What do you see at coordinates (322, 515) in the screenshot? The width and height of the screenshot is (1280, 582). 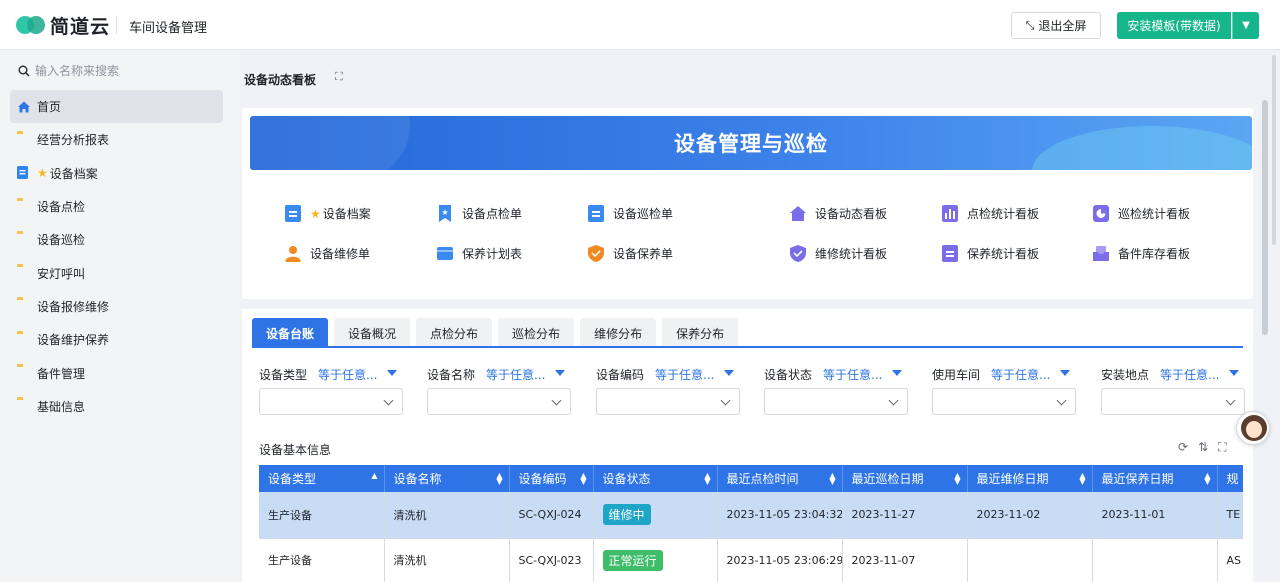 I see `table-cell: 生产设备` at bounding box center [322, 515].